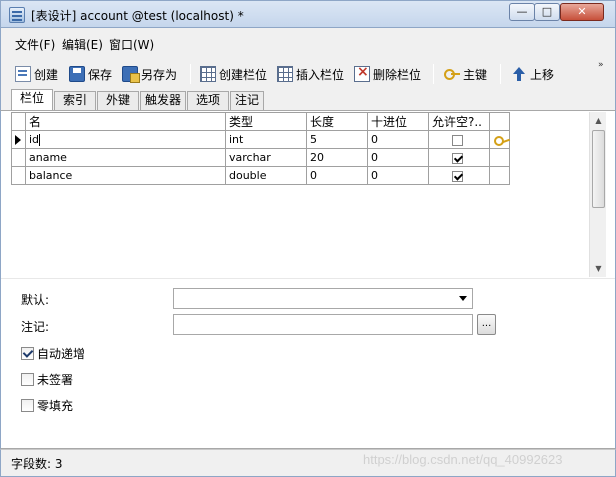 The width and height of the screenshot is (616, 477). I want to click on field-length-cell: 20, so click(337, 157).